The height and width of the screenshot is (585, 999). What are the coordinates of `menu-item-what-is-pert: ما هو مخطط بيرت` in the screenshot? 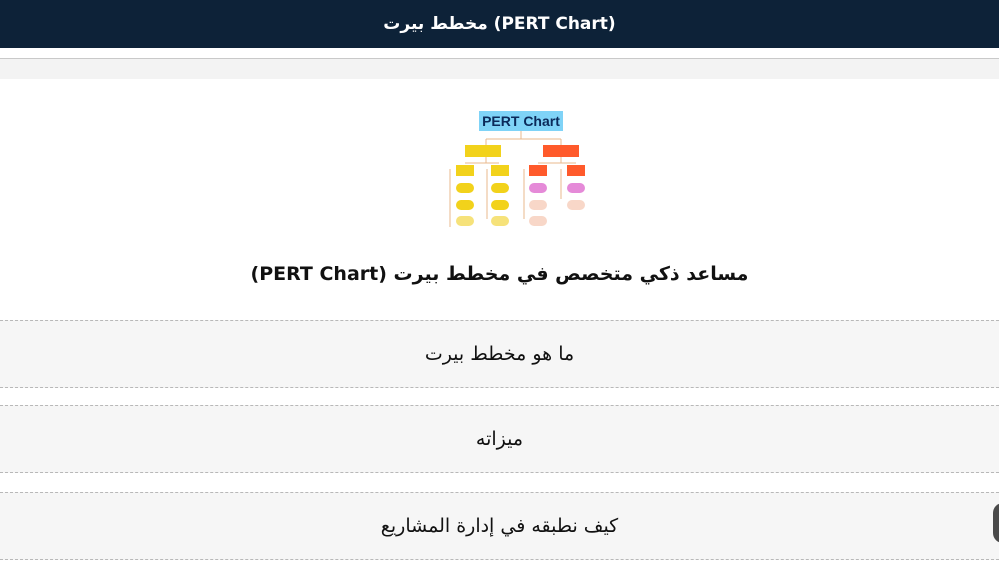 It's located at (499, 354).